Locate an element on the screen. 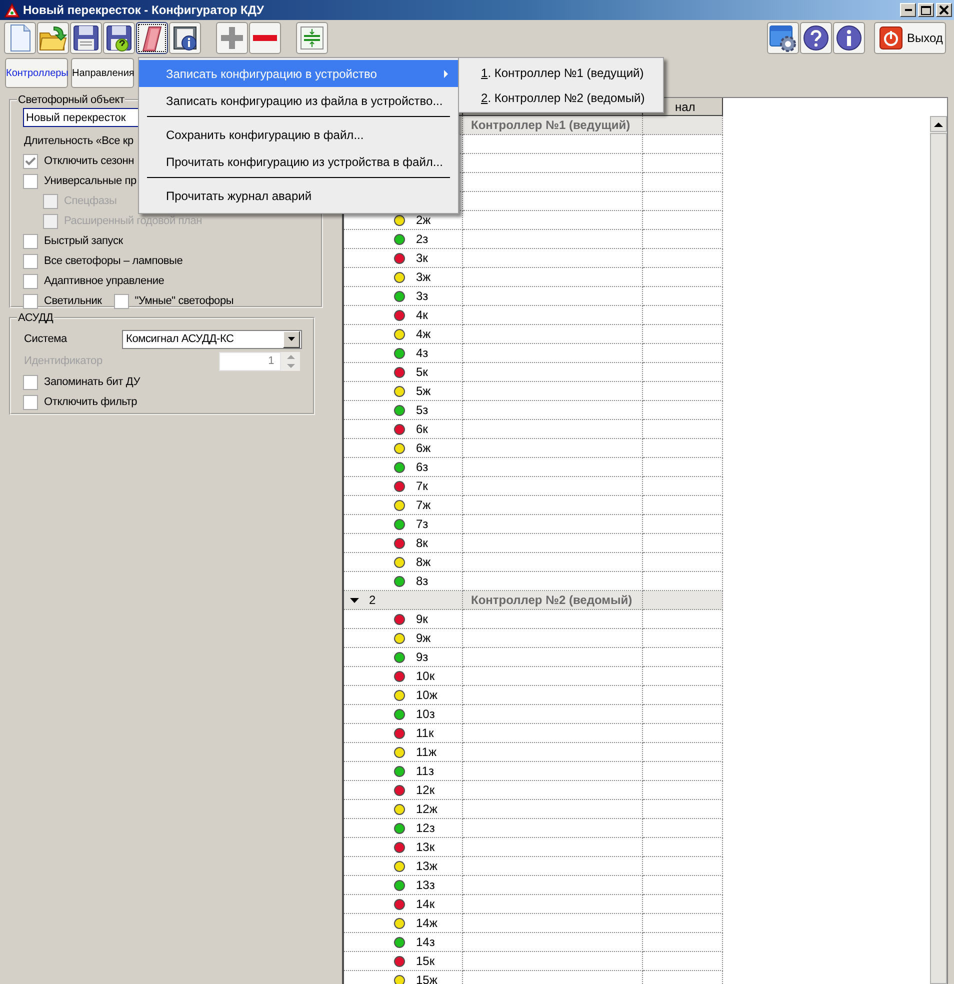  checkbox-label: "Умные" светофоры is located at coordinates (184, 301).